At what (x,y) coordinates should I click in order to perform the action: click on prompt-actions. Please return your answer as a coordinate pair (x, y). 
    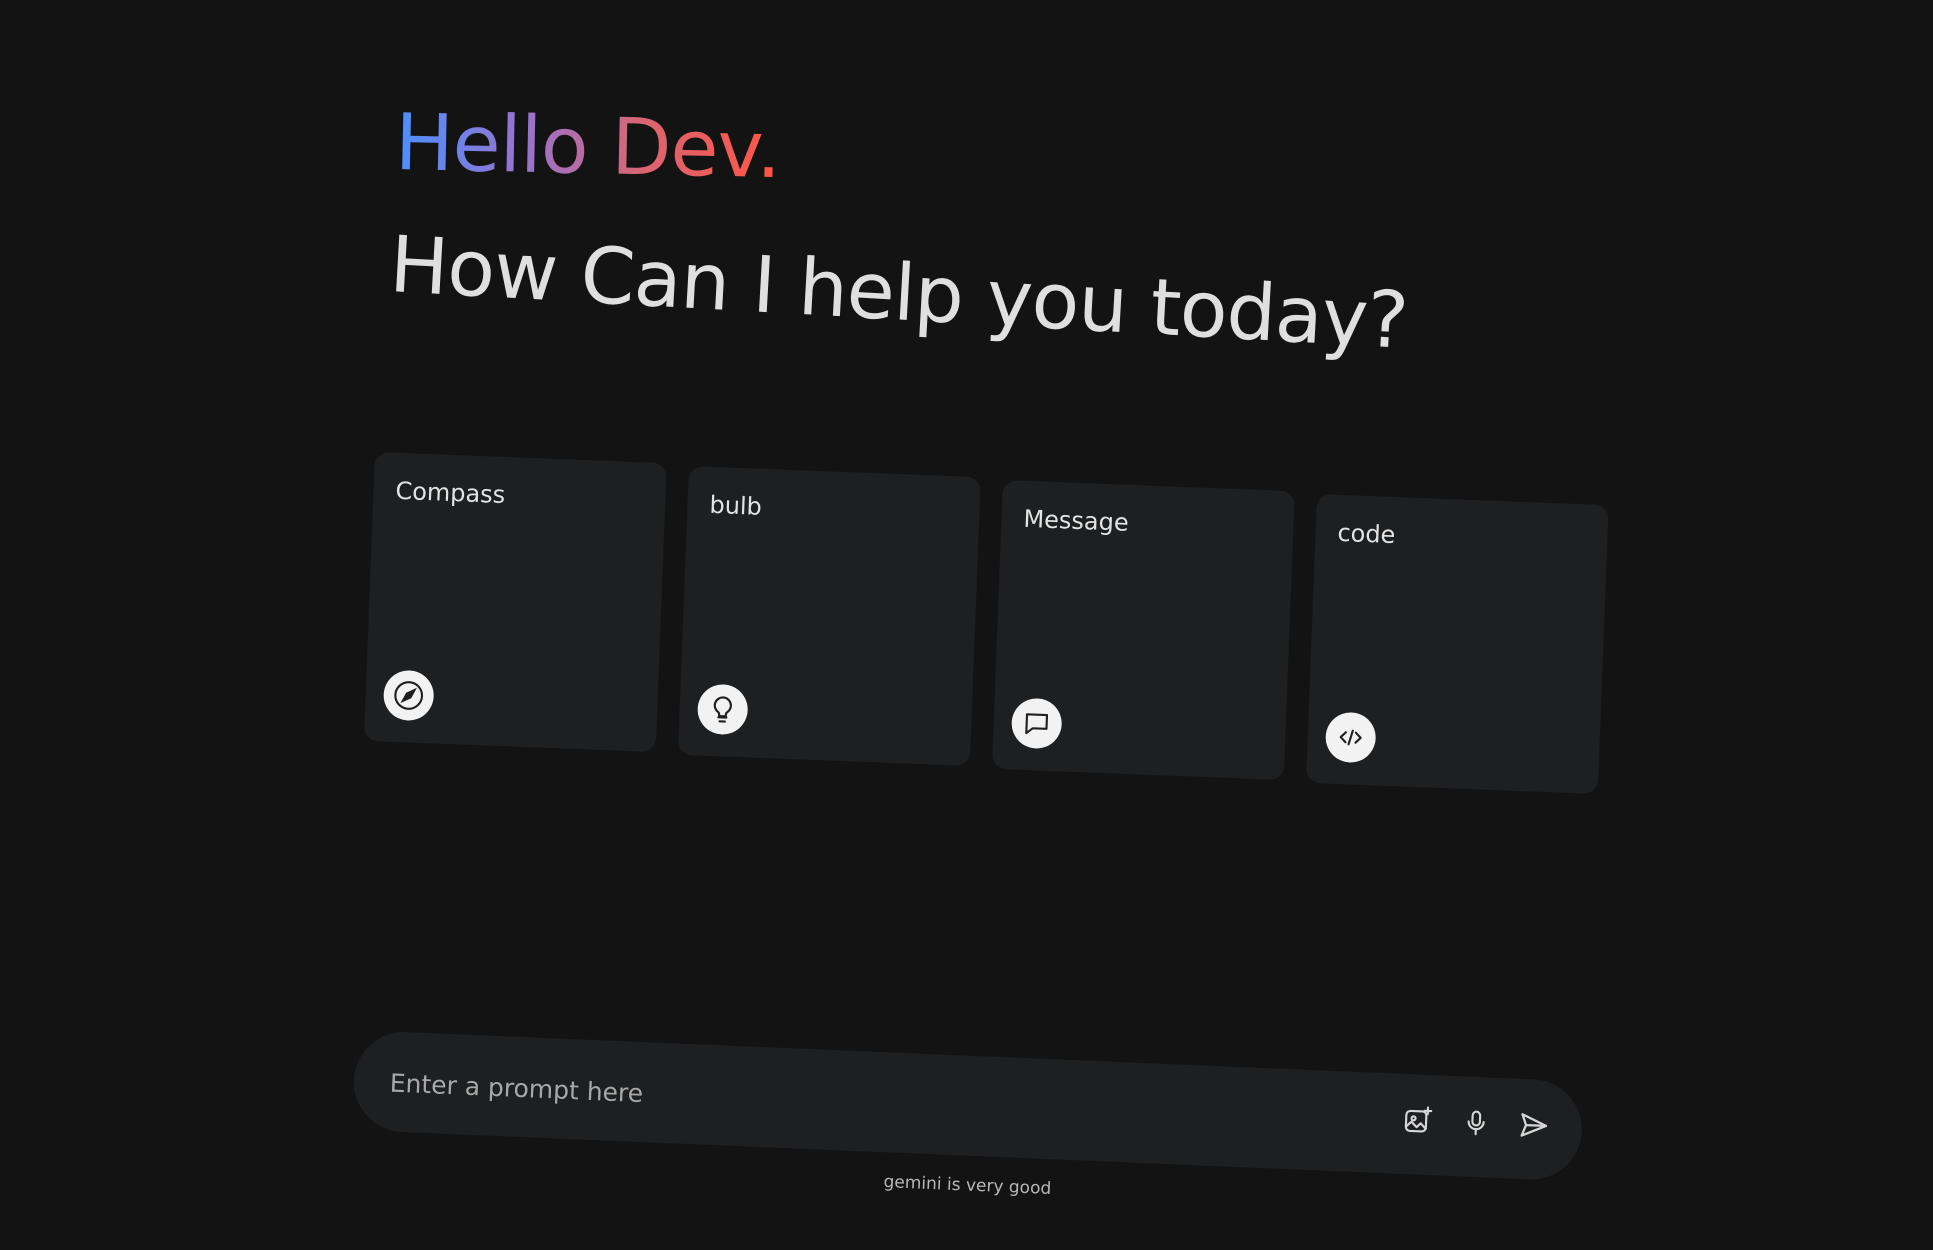
    Looking at the image, I should click on (1475, 1123).